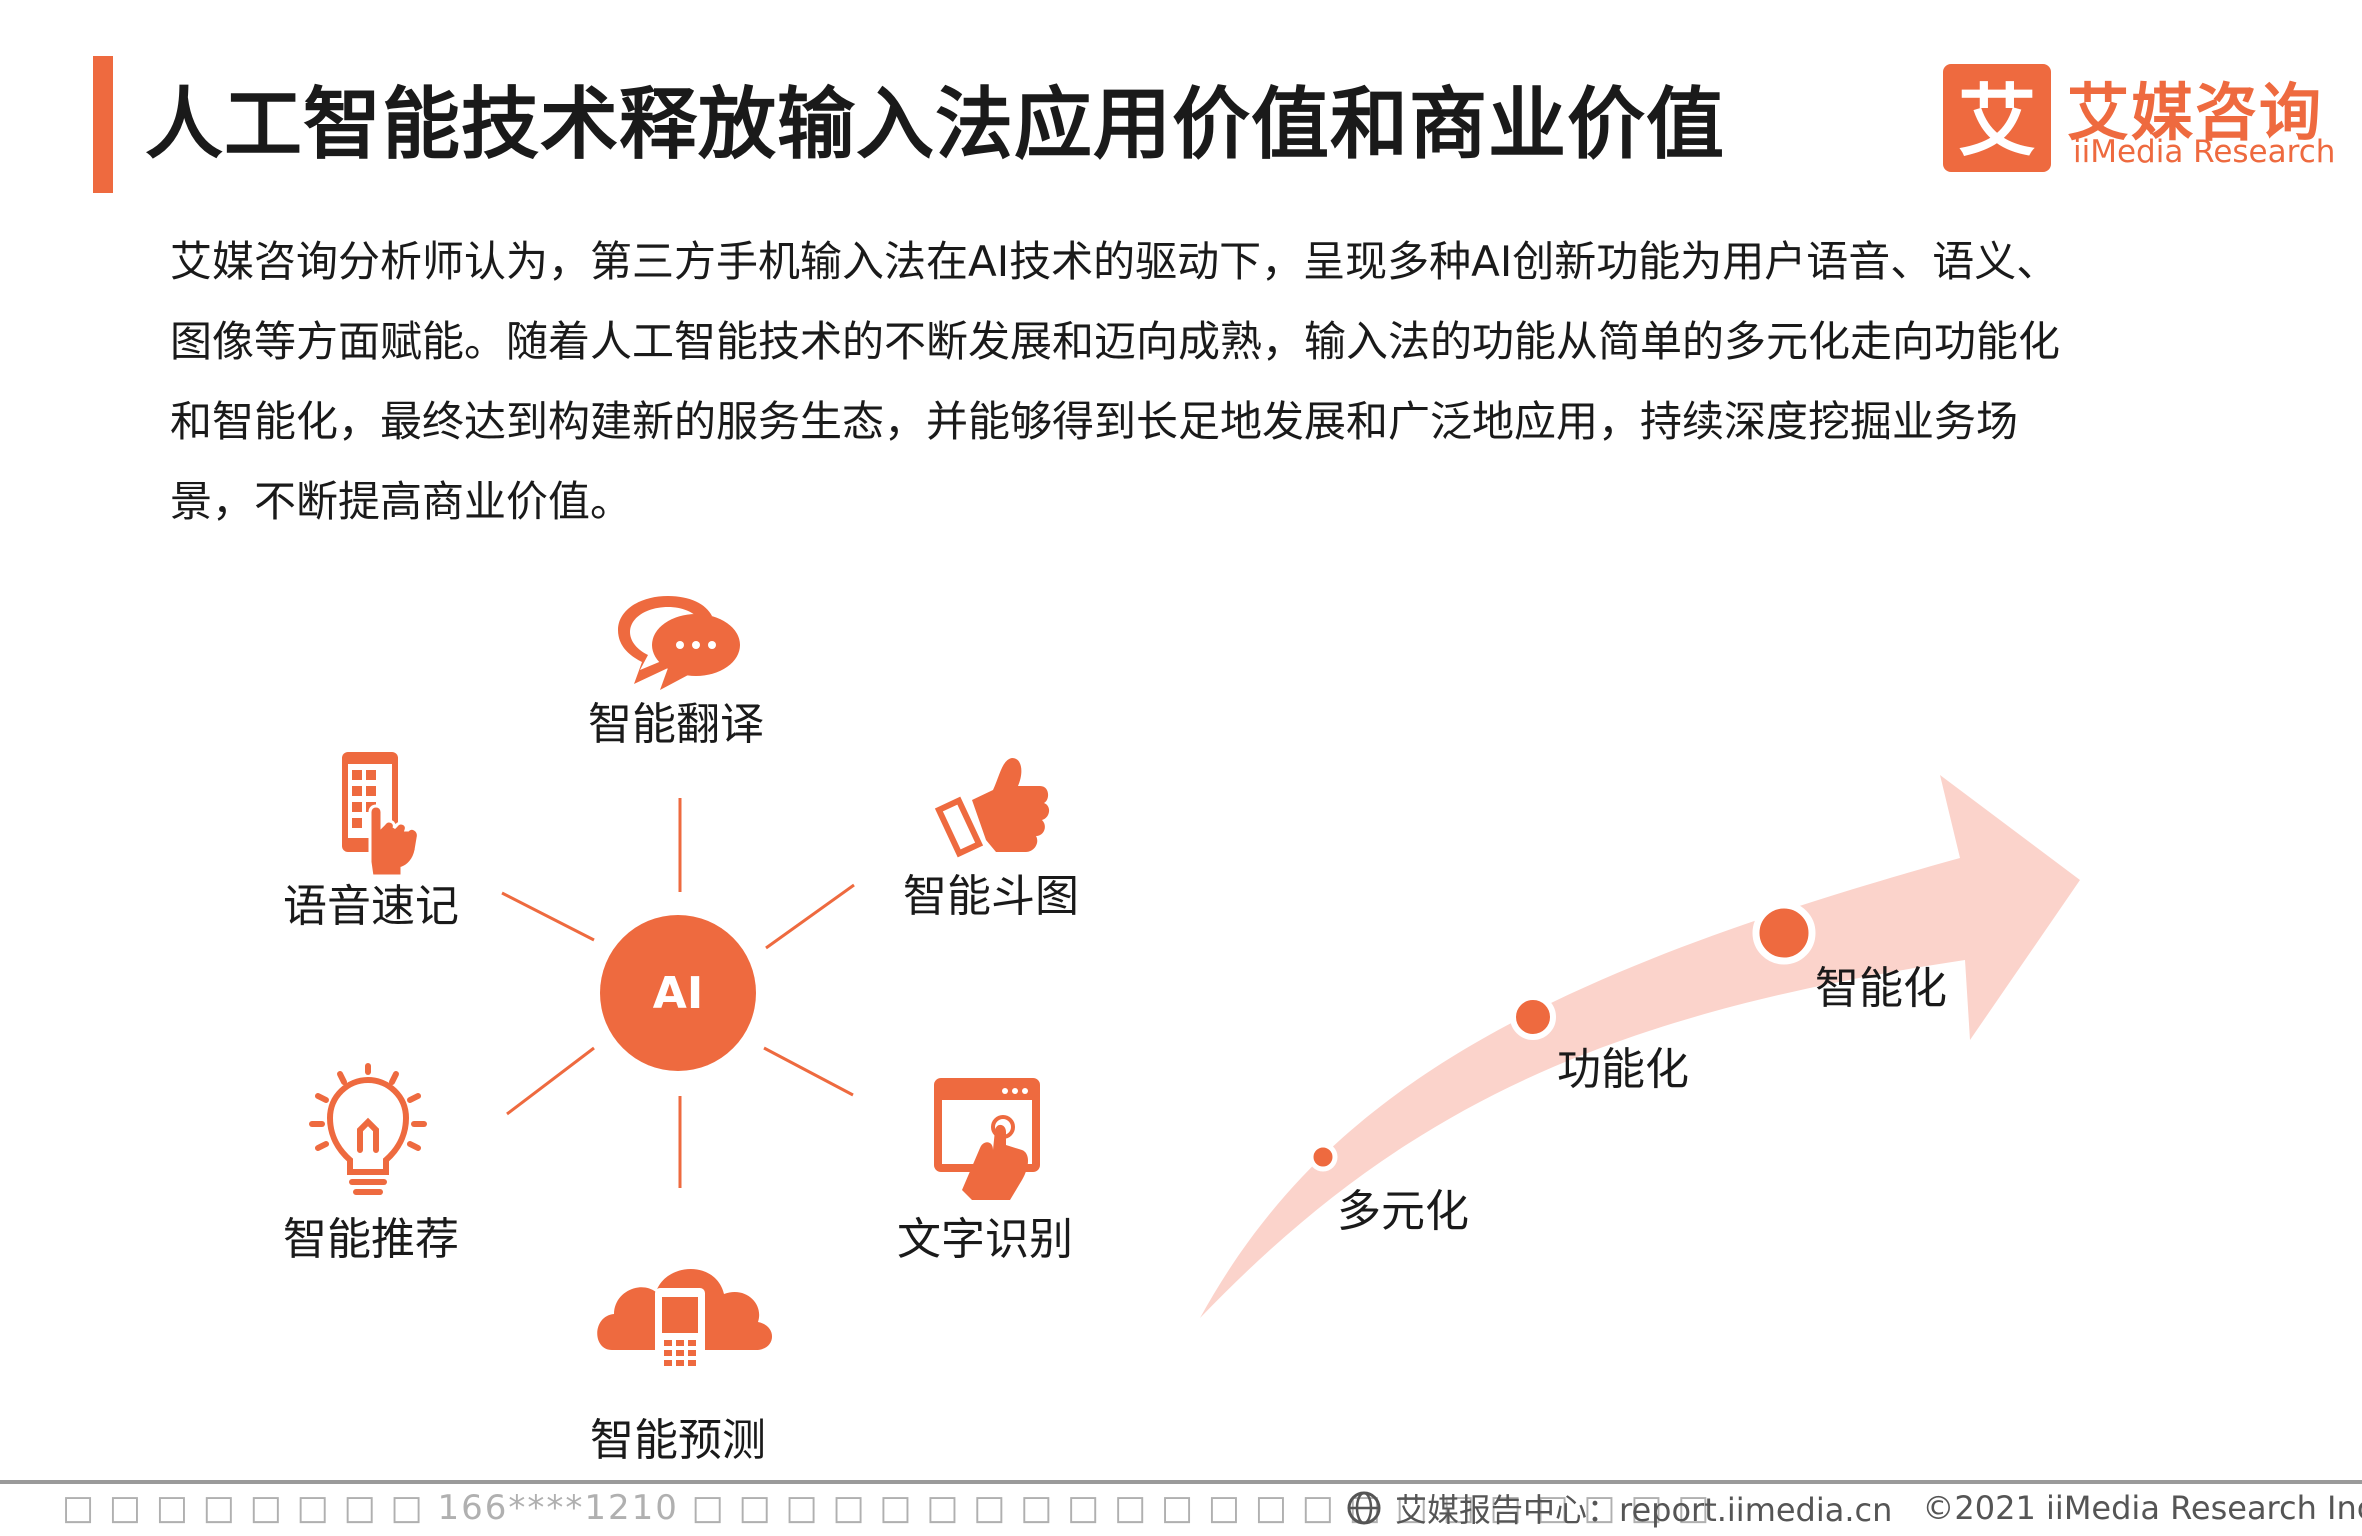 The image size is (2362, 1536). Describe the element at coordinates (678, 1440) in the screenshot. I see `feature-label-predict: 智能预测` at that location.